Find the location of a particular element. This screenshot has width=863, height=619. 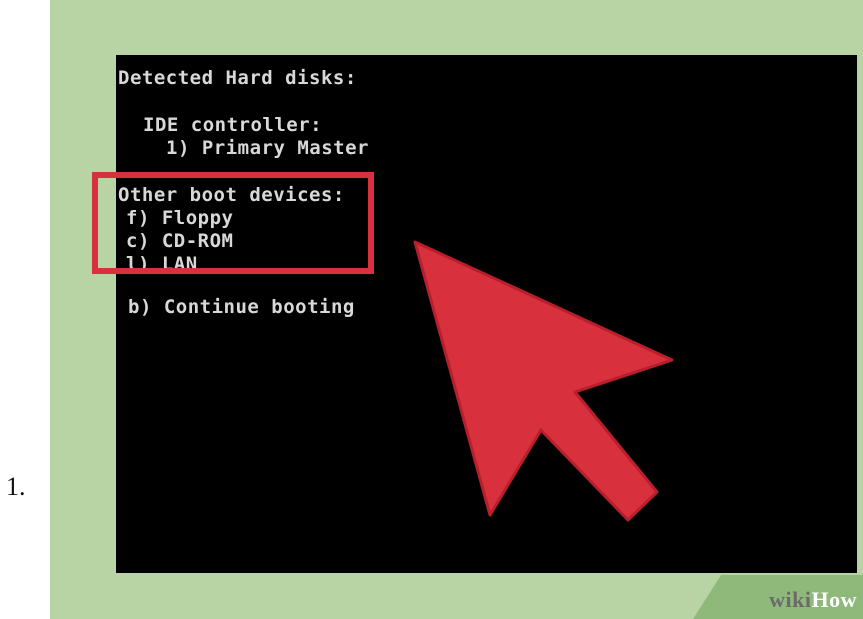

cursor-arrow-icon is located at coordinates (543, 381).